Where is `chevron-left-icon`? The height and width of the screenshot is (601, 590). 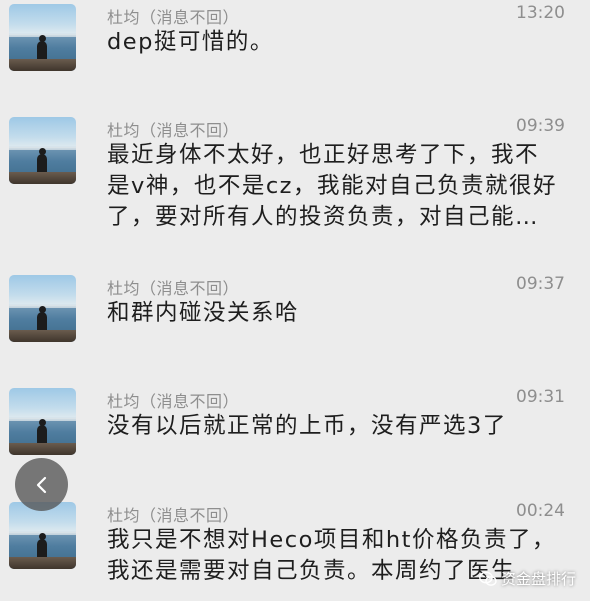
chevron-left-icon is located at coordinates (41, 484).